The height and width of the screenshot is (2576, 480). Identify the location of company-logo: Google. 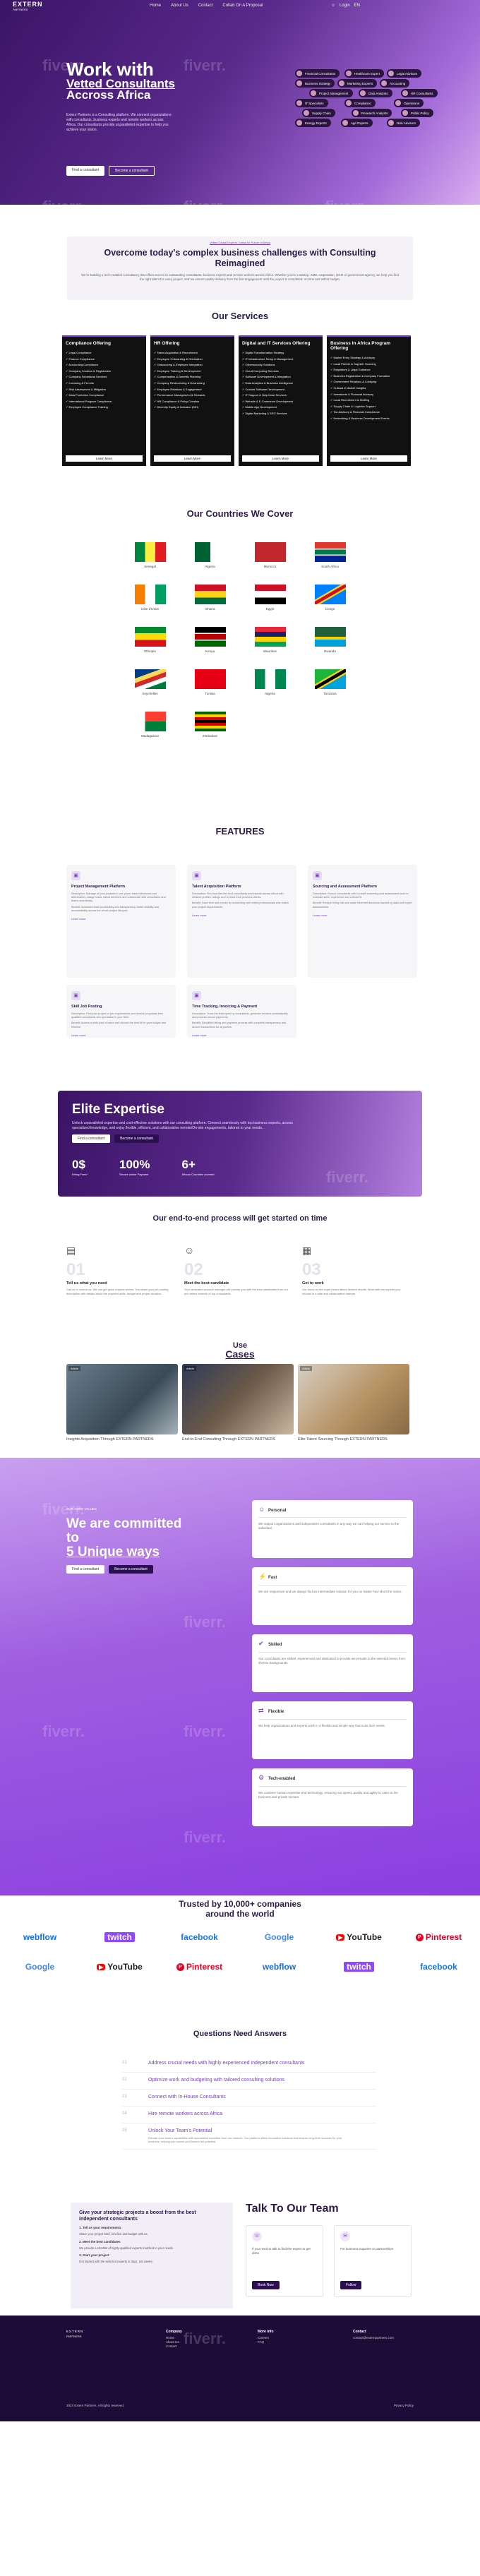
(40, 1967).